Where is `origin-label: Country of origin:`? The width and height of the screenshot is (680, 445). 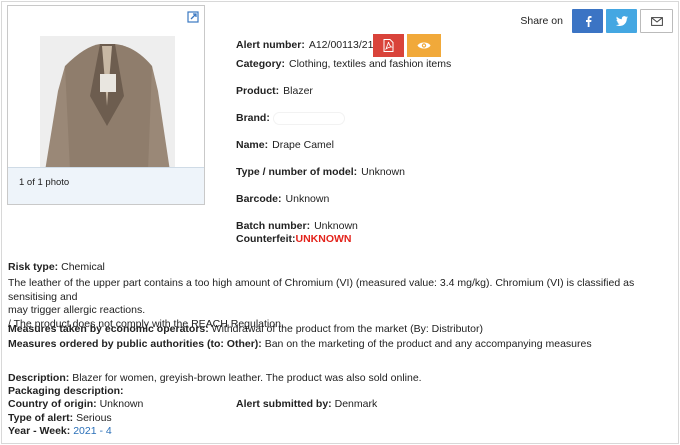
origin-label: Country of origin: is located at coordinates (52, 404).